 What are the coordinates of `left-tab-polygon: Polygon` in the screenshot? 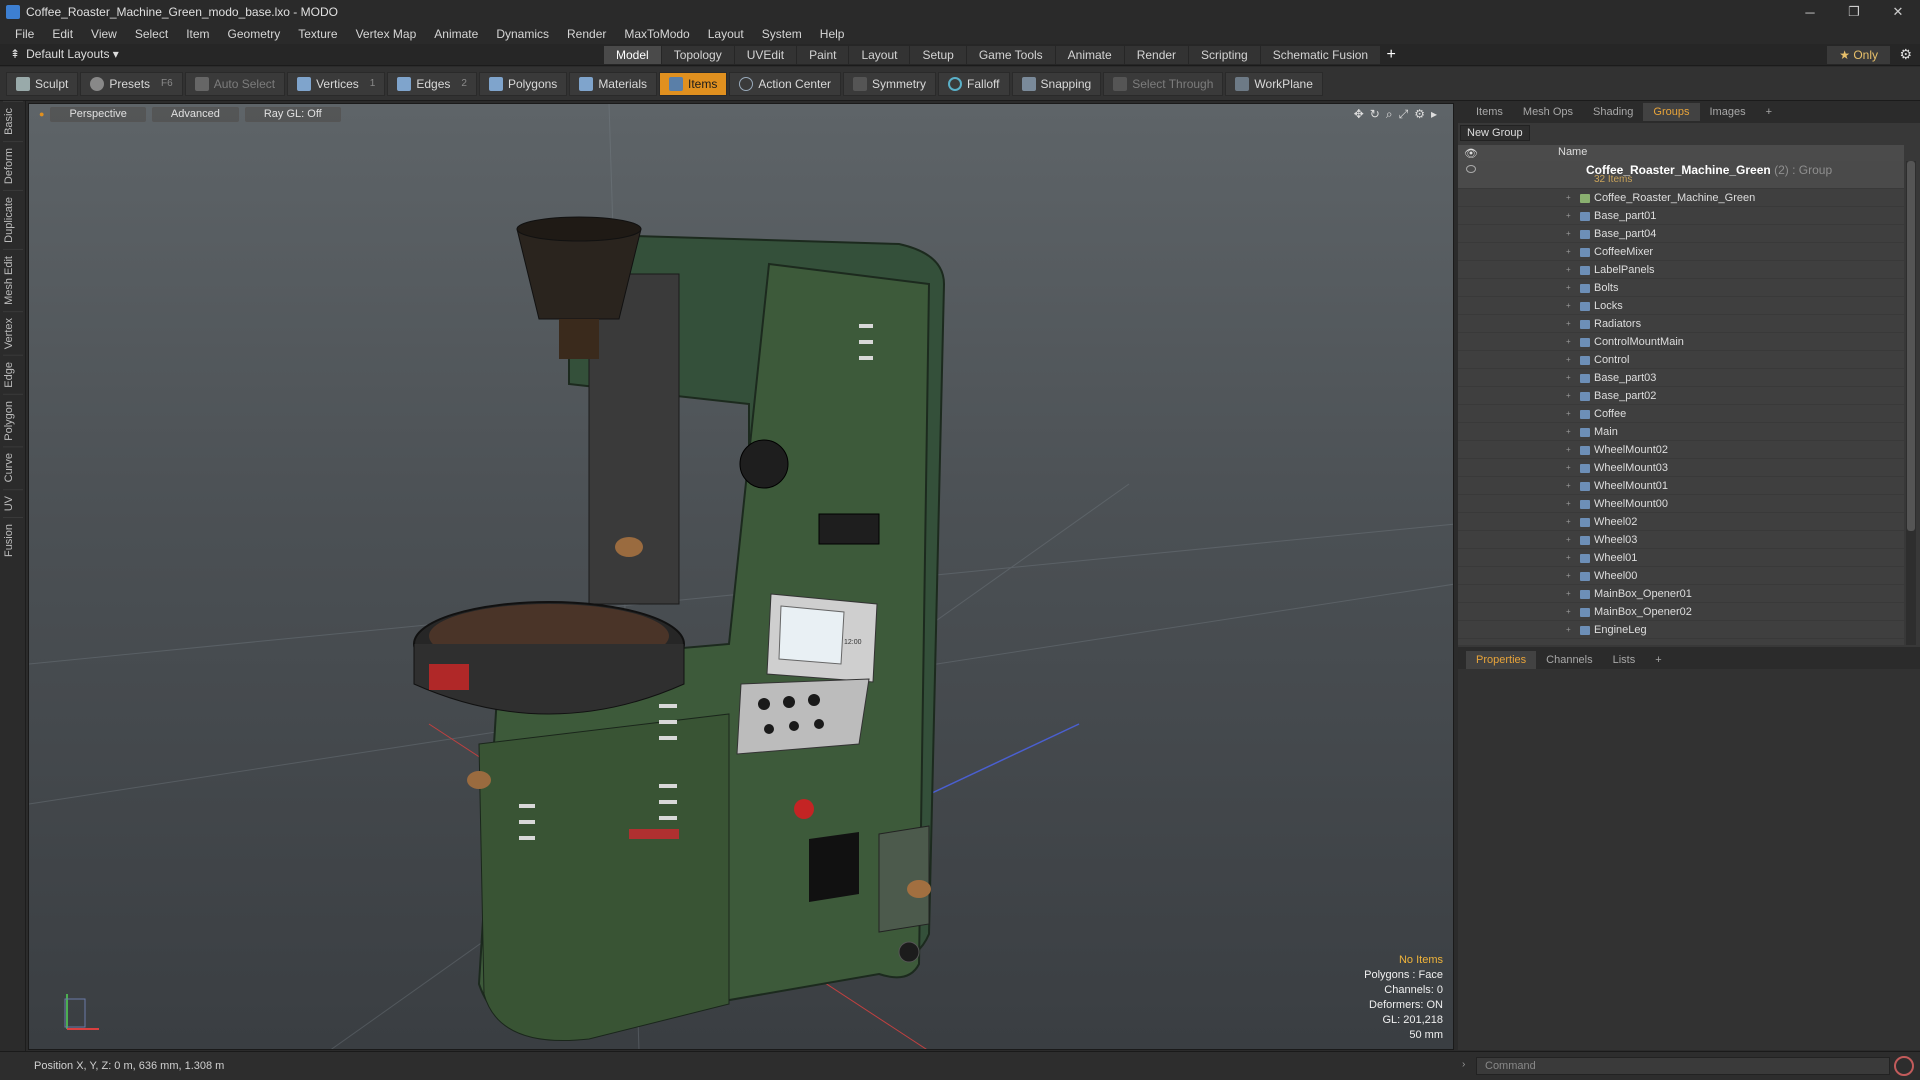 It's located at (13, 420).